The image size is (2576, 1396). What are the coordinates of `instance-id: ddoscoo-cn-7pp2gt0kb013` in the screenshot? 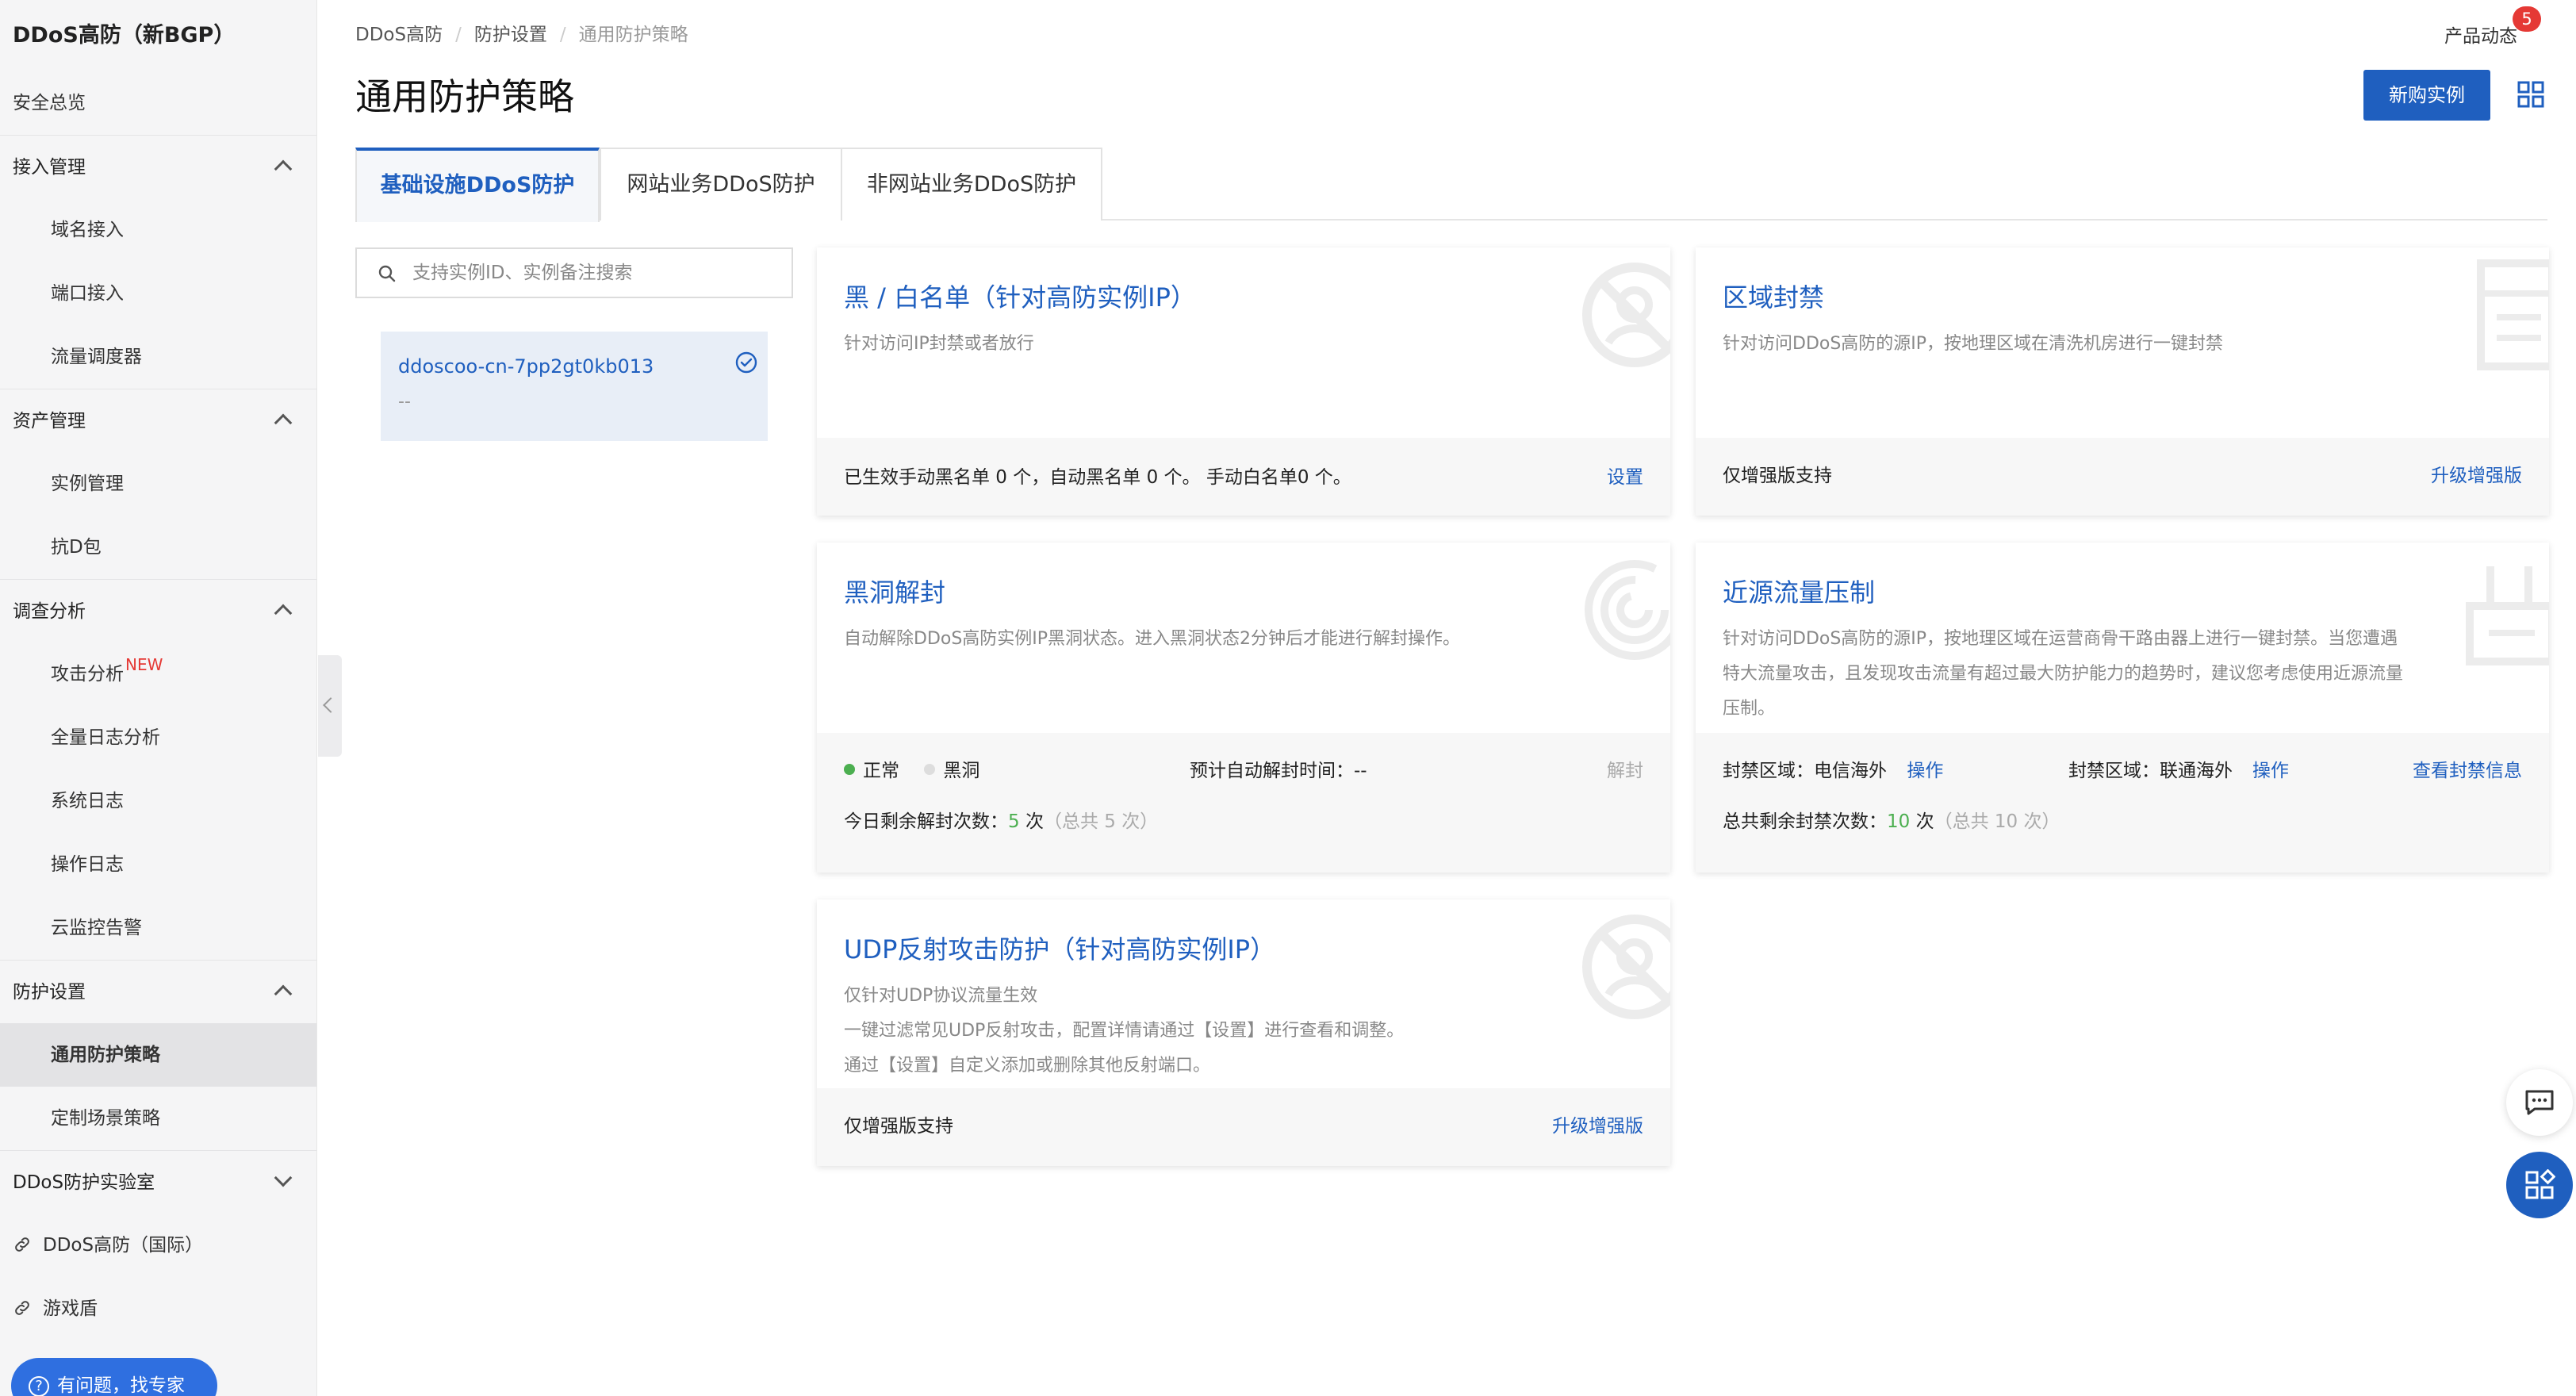 It's located at (526, 366).